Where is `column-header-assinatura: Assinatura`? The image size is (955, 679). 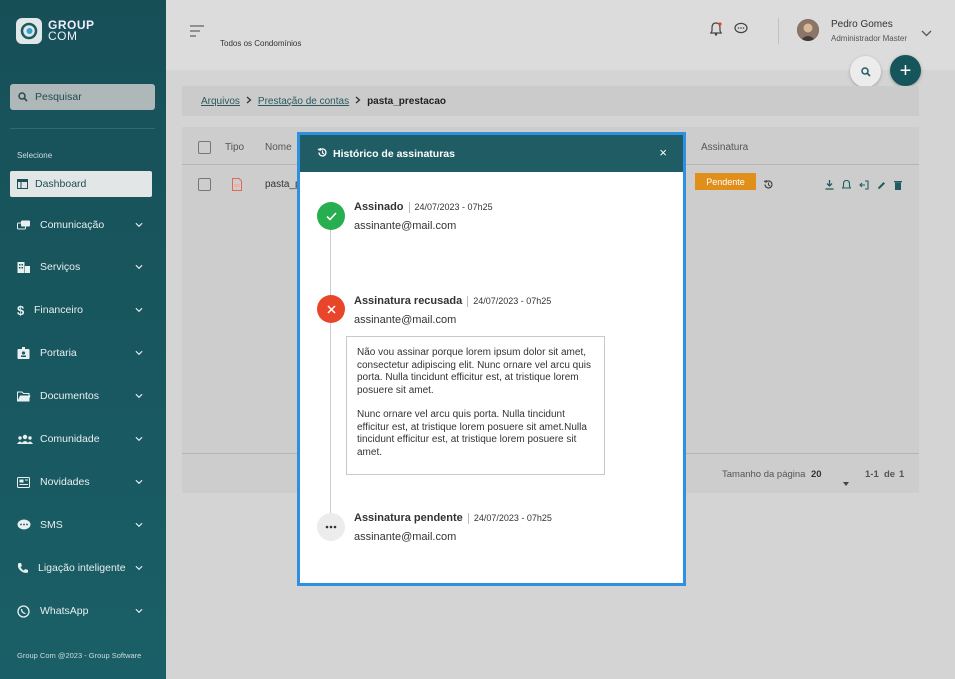
column-header-assinatura: Assinatura is located at coordinates (724, 147).